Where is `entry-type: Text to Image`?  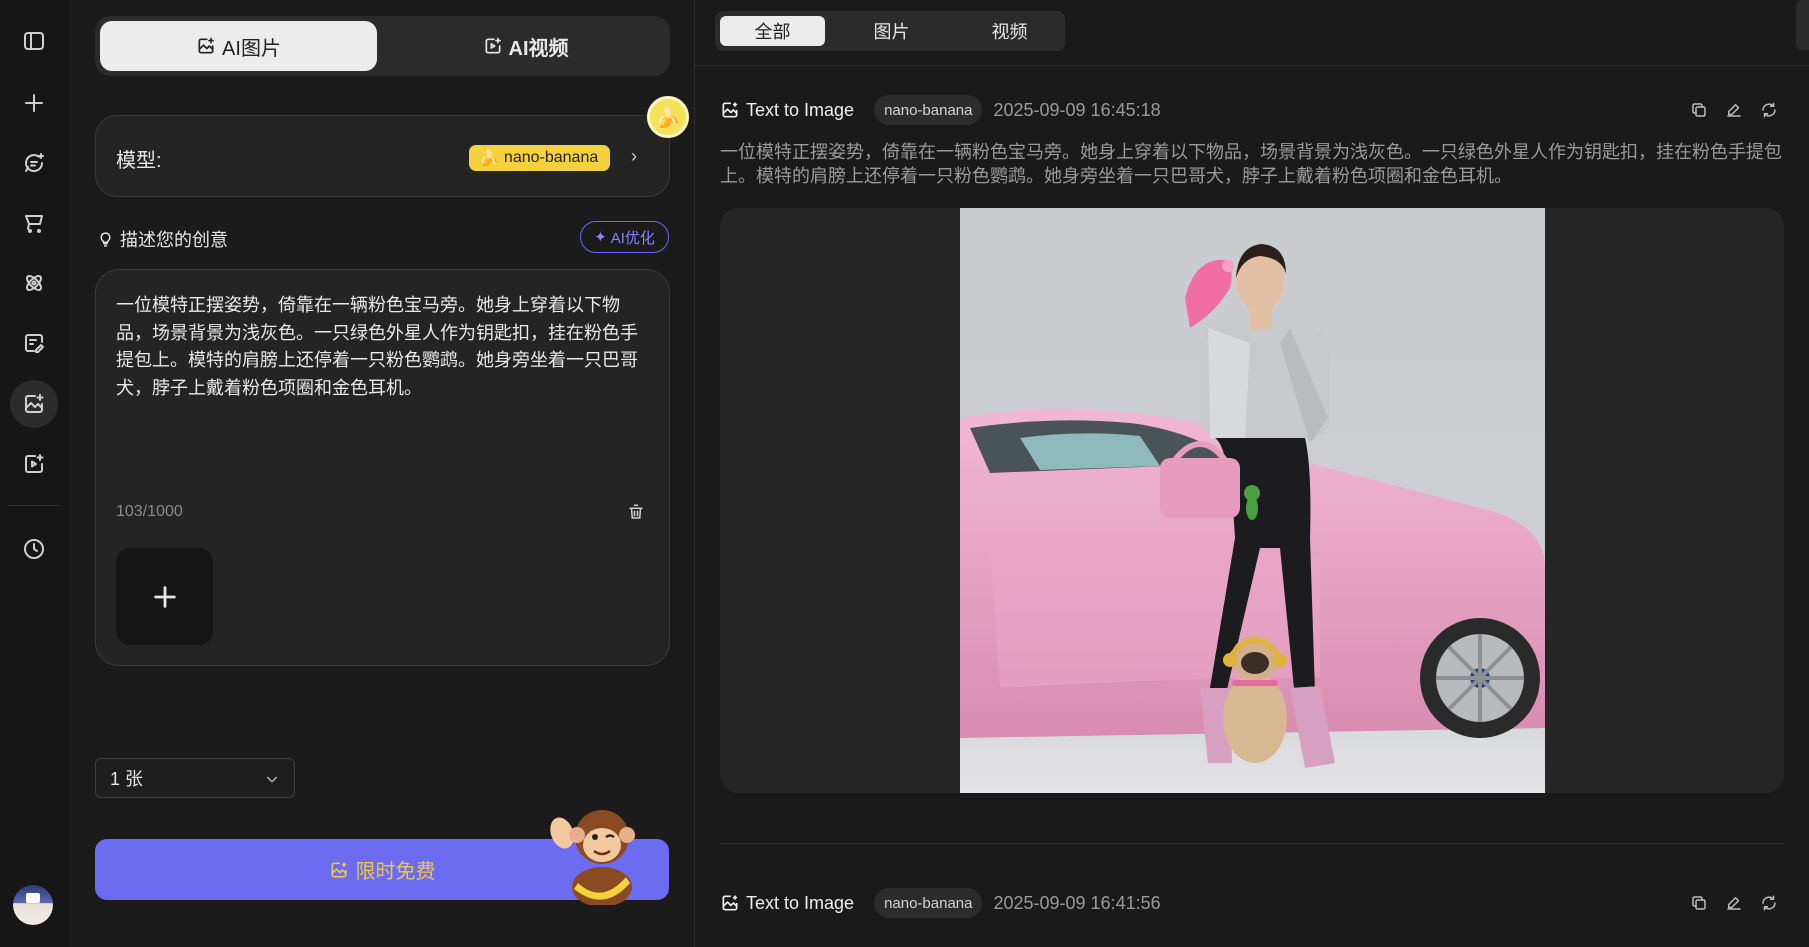
entry-type: Text to Image is located at coordinates (787, 110).